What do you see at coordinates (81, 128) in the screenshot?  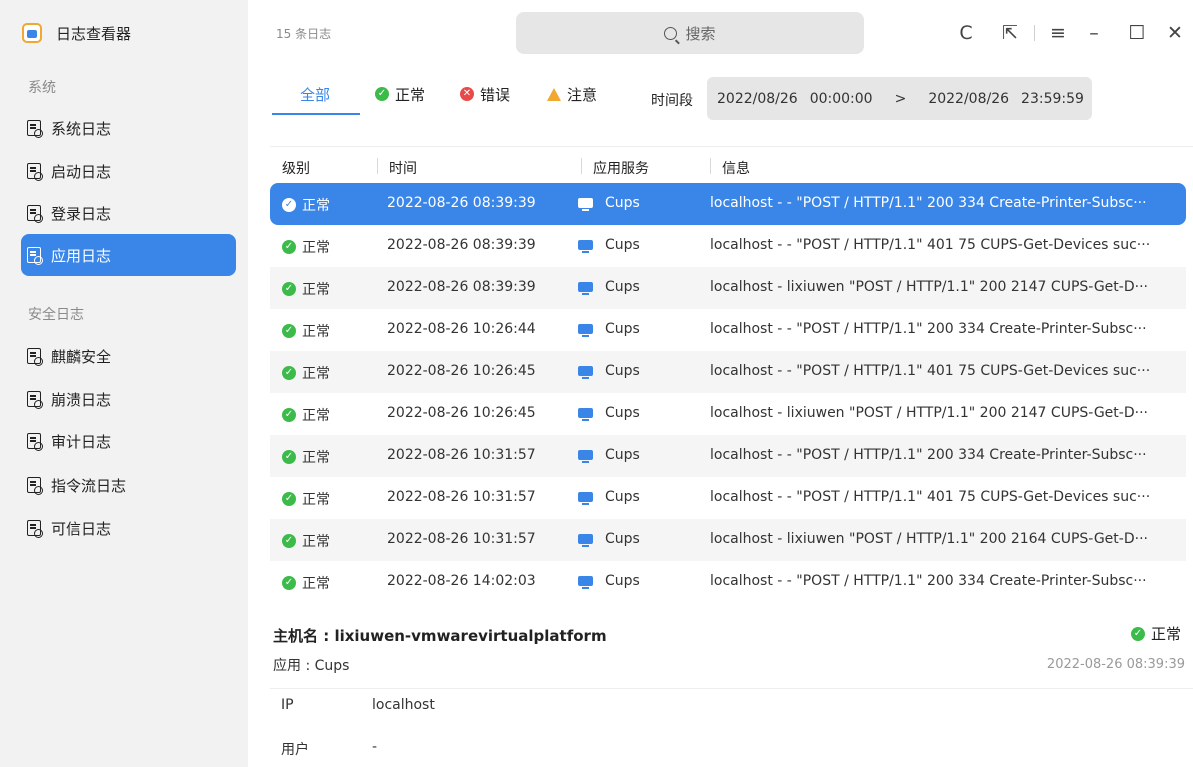 I see `sidebar-item-label: 系统日志` at bounding box center [81, 128].